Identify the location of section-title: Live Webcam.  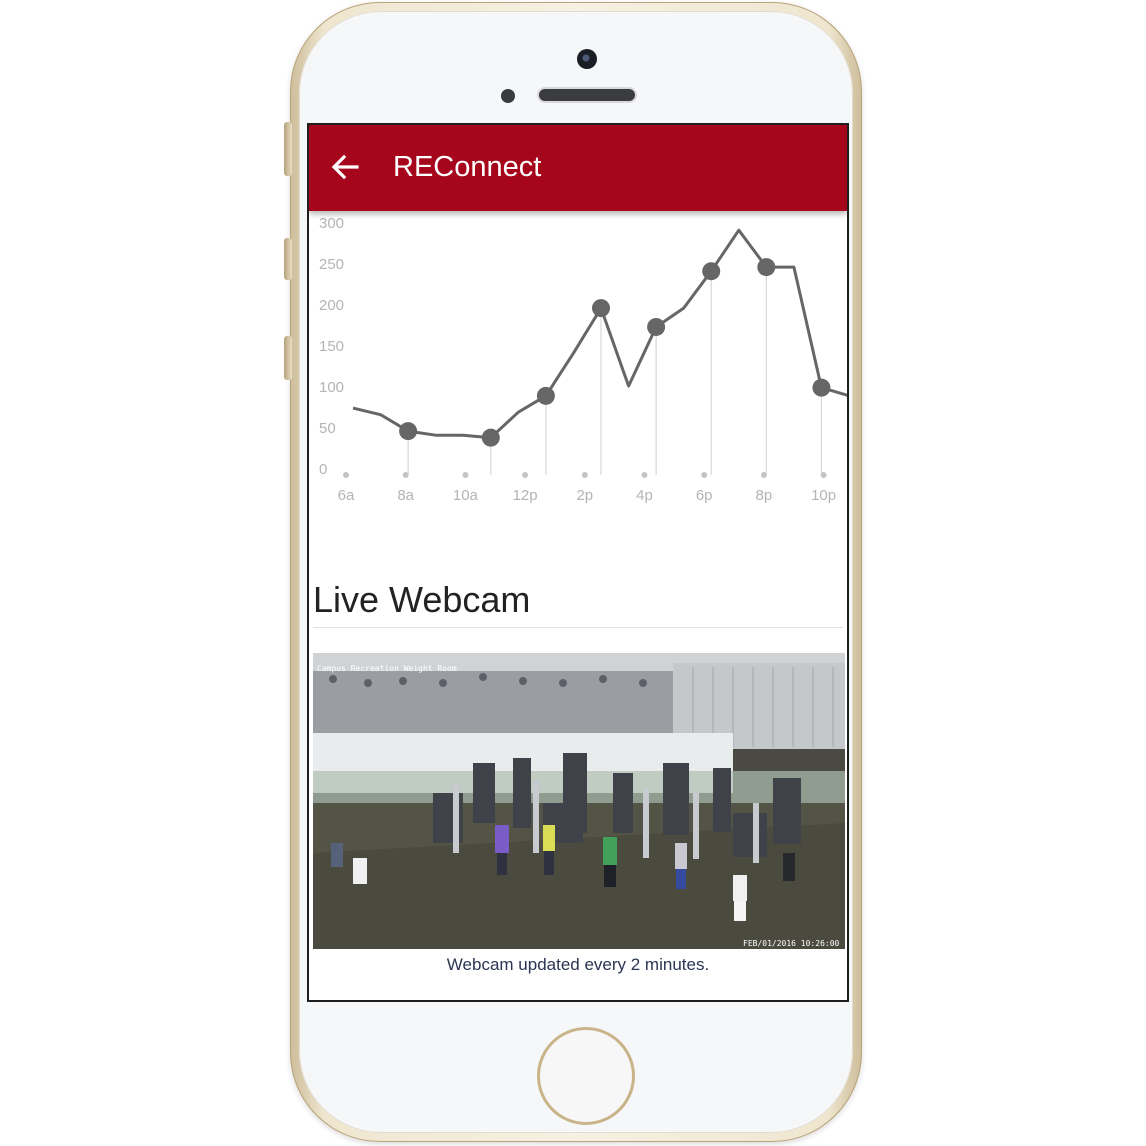
(422, 599).